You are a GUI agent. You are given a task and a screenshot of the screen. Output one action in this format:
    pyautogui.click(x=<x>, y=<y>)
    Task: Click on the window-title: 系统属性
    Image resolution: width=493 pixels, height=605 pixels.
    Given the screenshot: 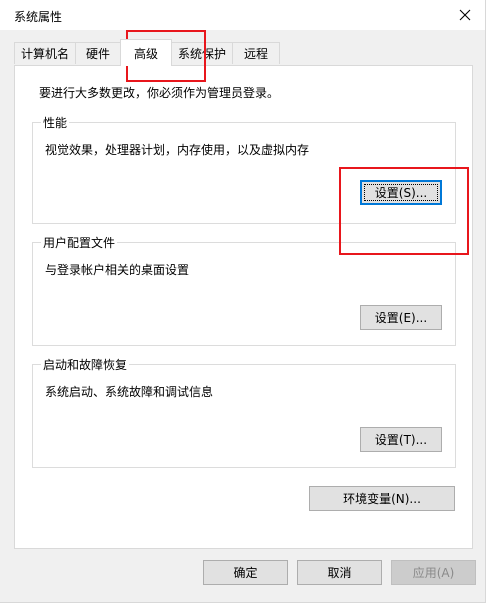 What is the action you would take?
    pyautogui.click(x=38, y=17)
    